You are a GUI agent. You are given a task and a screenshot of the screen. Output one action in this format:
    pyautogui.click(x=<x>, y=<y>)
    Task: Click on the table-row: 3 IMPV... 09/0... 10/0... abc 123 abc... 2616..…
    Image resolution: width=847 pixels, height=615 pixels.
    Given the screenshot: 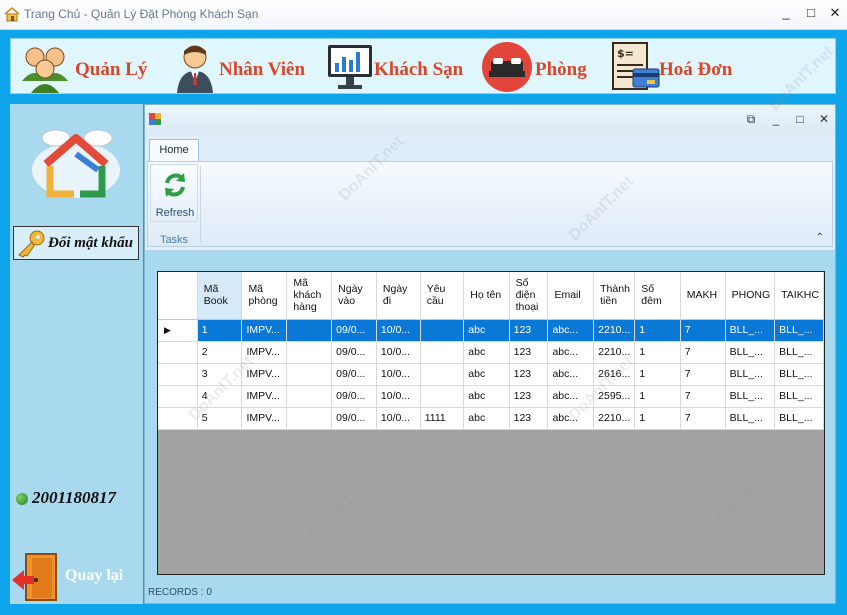 What is the action you would take?
    pyautogui.click(x=491, y=374)
    